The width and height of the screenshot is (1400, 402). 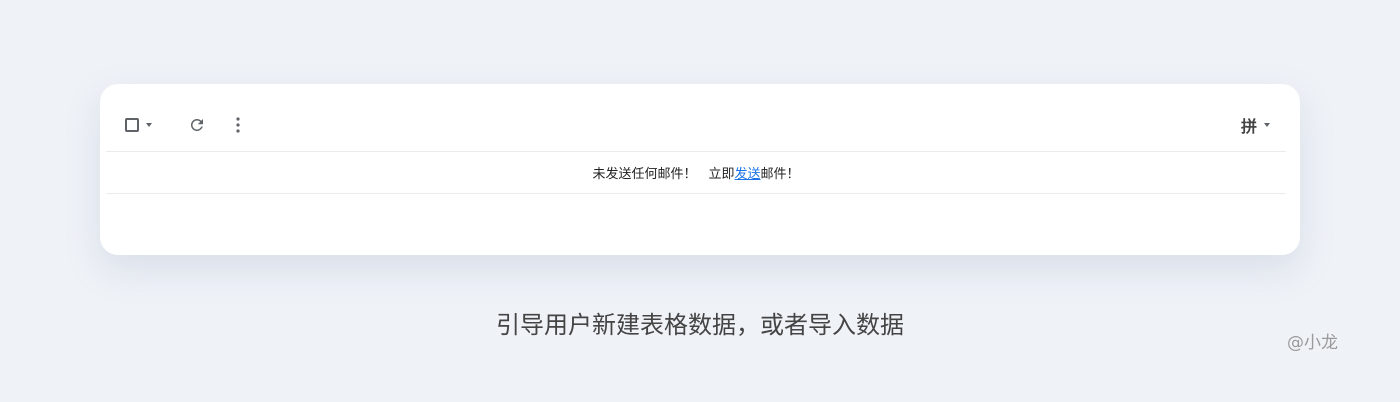 What do you see at coordinates (700, 325) in the screenshot?
I see `caption-text: 引导用户新建表格数据，或者导入数据` at bounding box center [700, 325].